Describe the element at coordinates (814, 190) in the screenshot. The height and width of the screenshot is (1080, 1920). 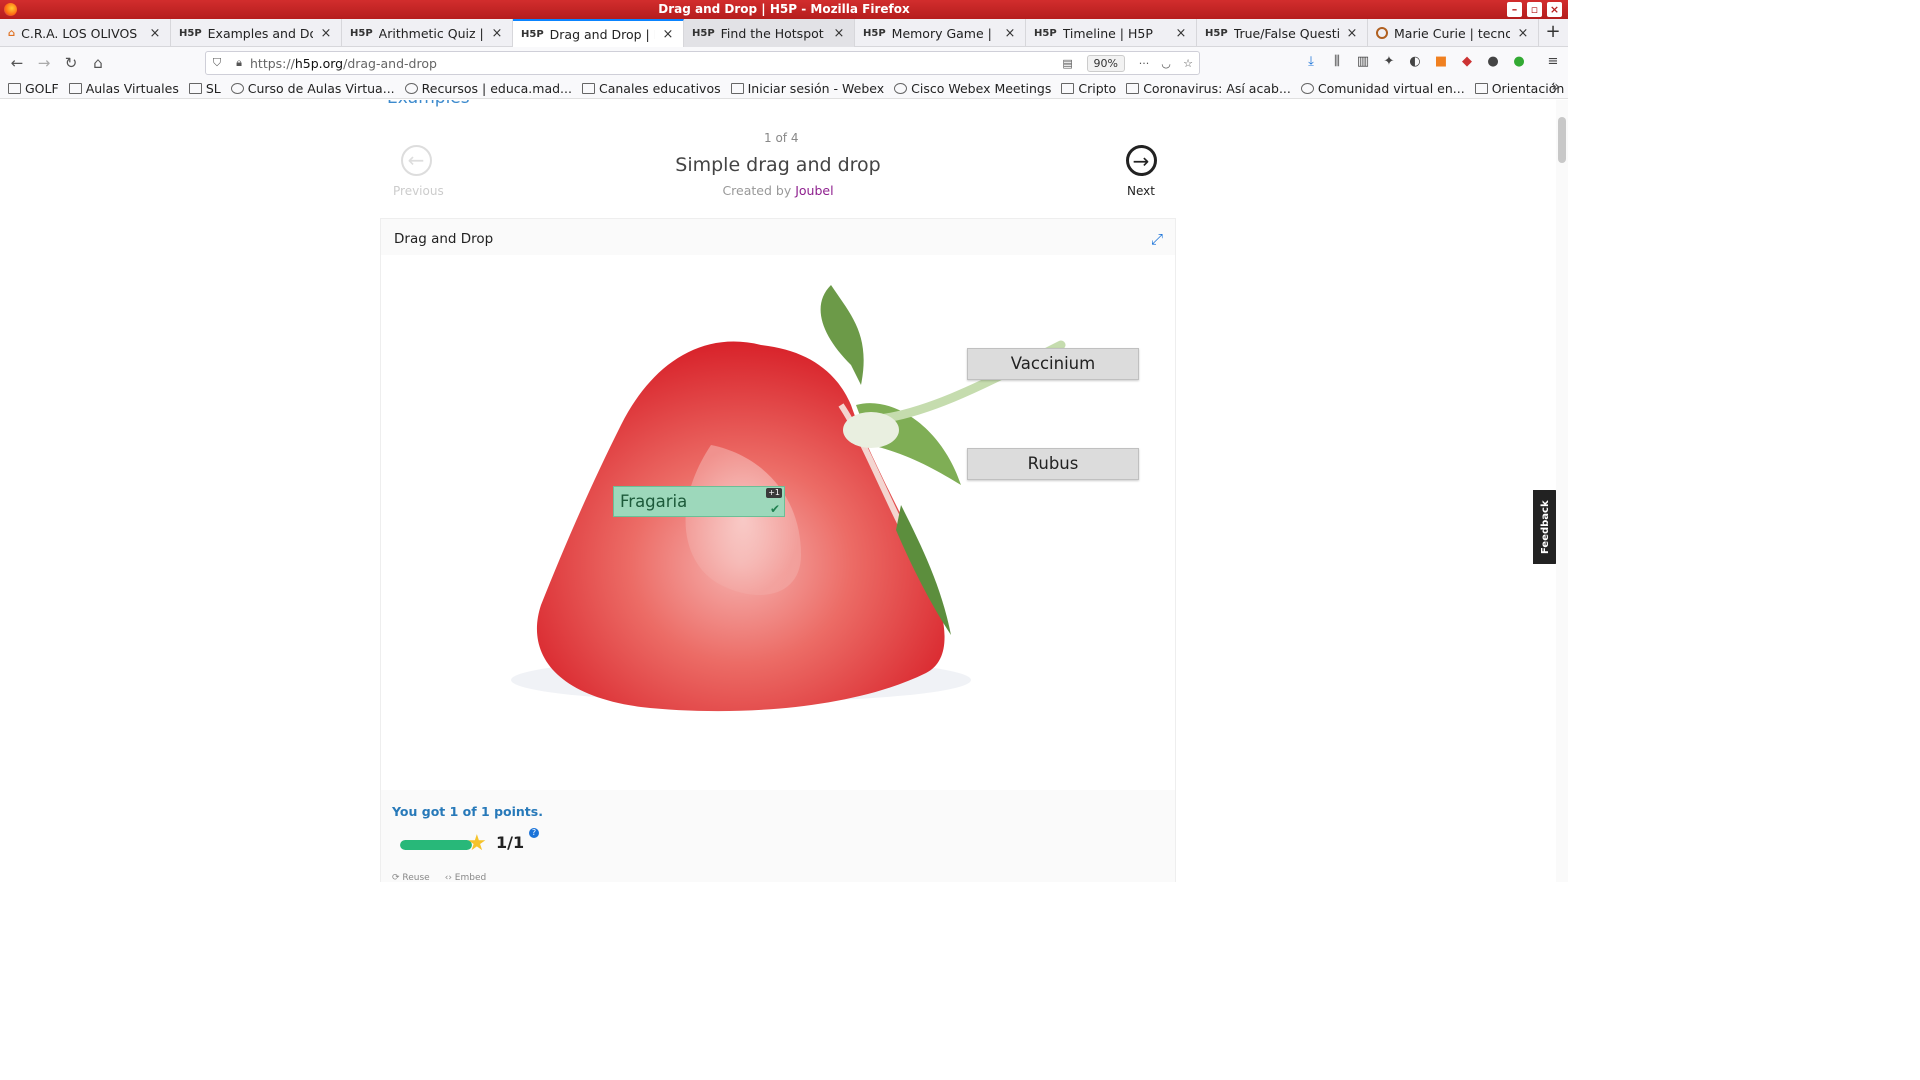
I see `author-link: Joubel` at that location.